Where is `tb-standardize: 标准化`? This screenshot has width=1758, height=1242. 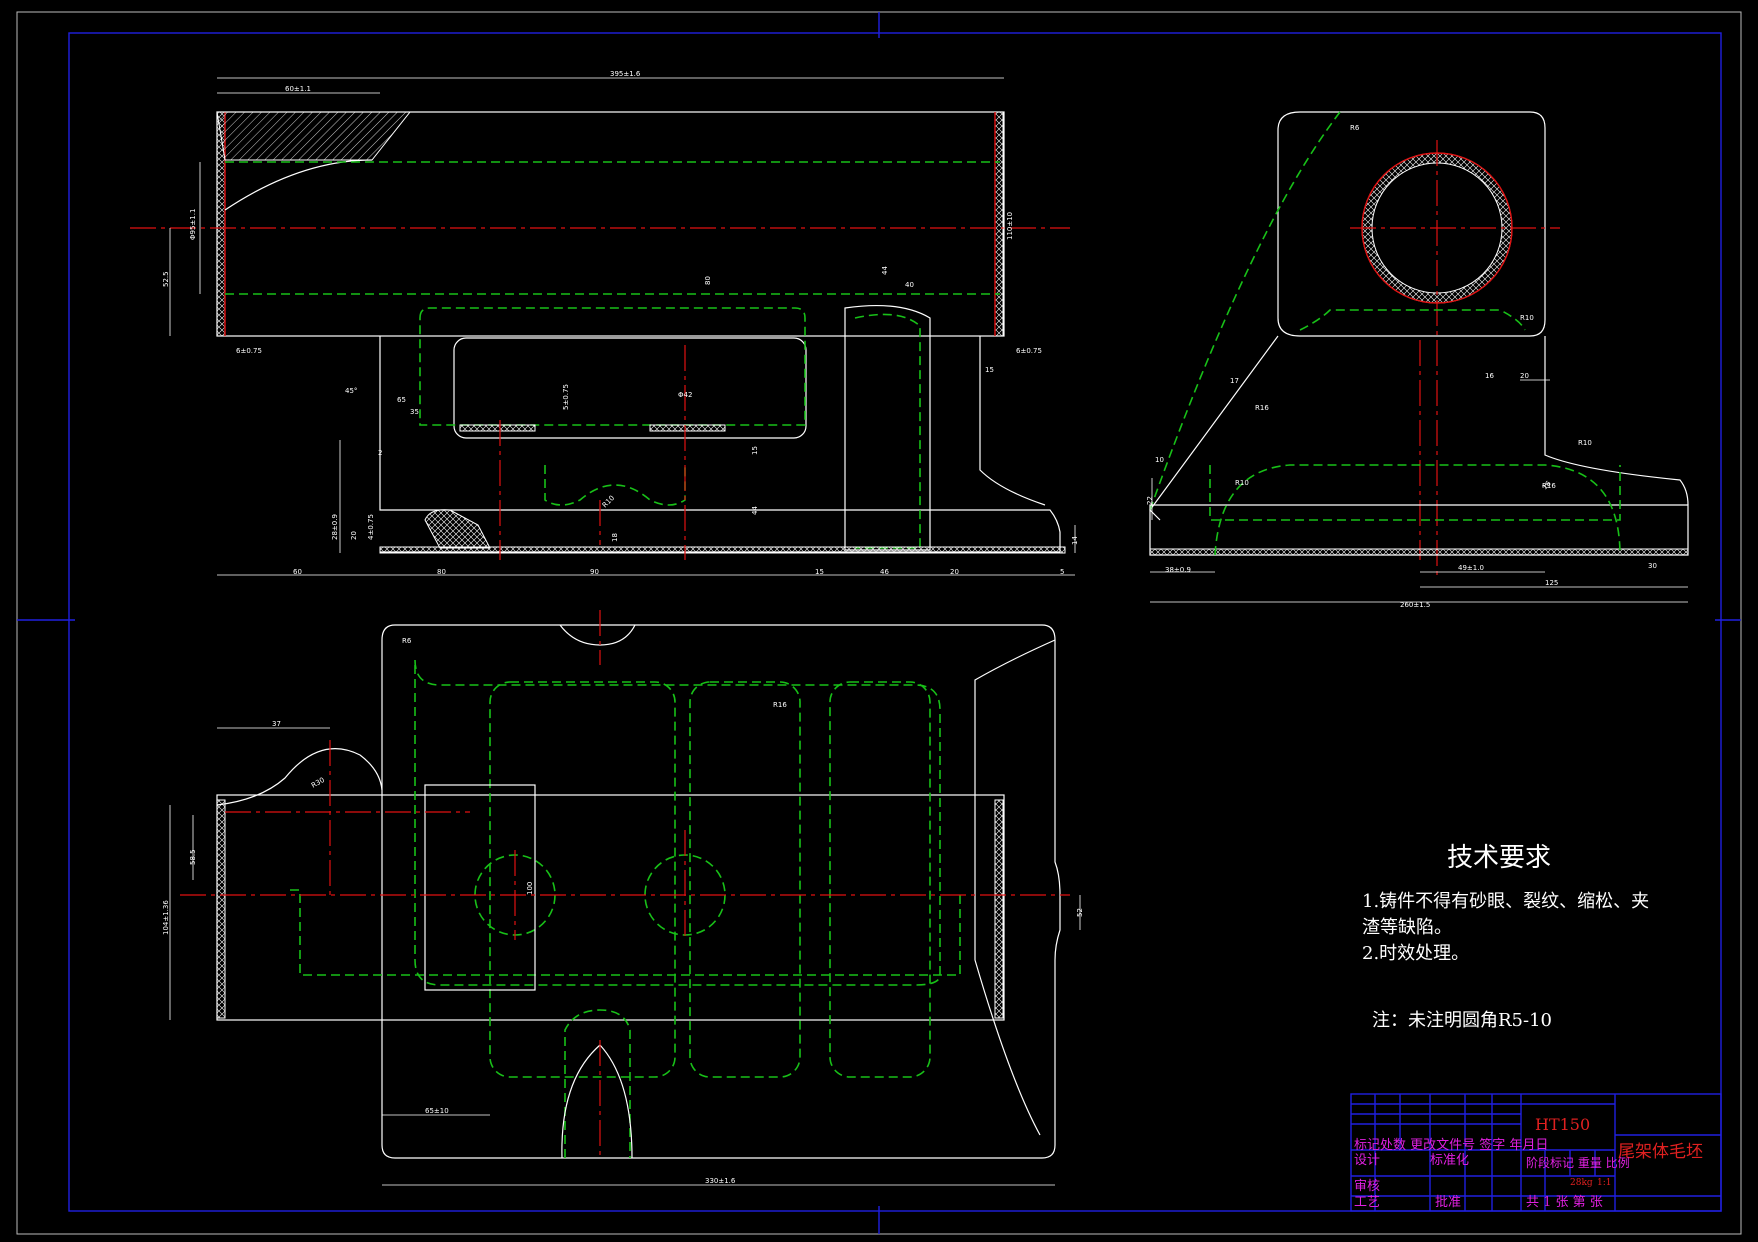 tb-standardize: 标准化 is located at coordinates (1449, 1160).